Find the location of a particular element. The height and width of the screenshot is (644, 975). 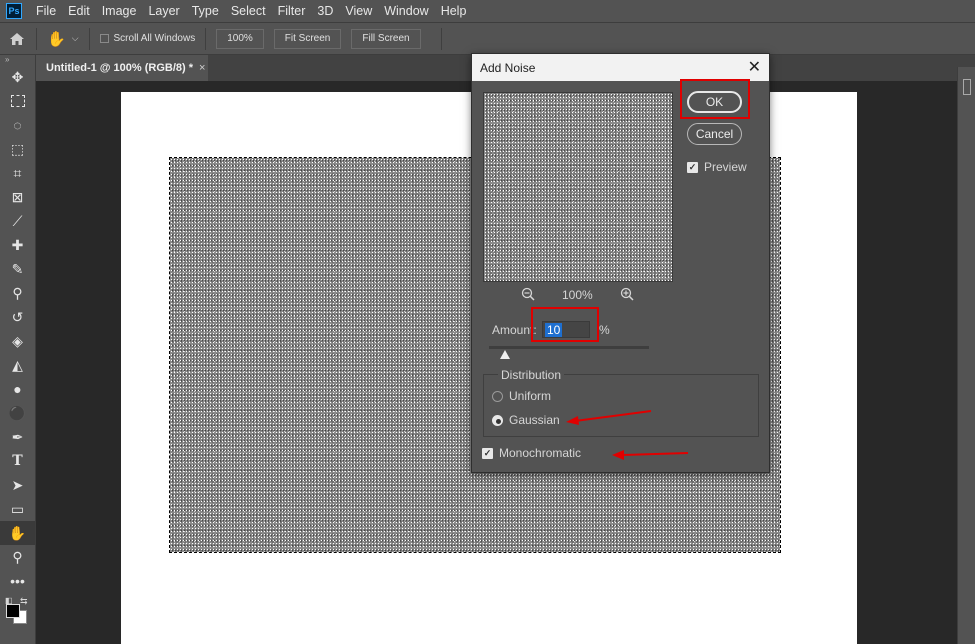

object-selection-tool-icon: ⬚ is located at coordinates (17, 149).